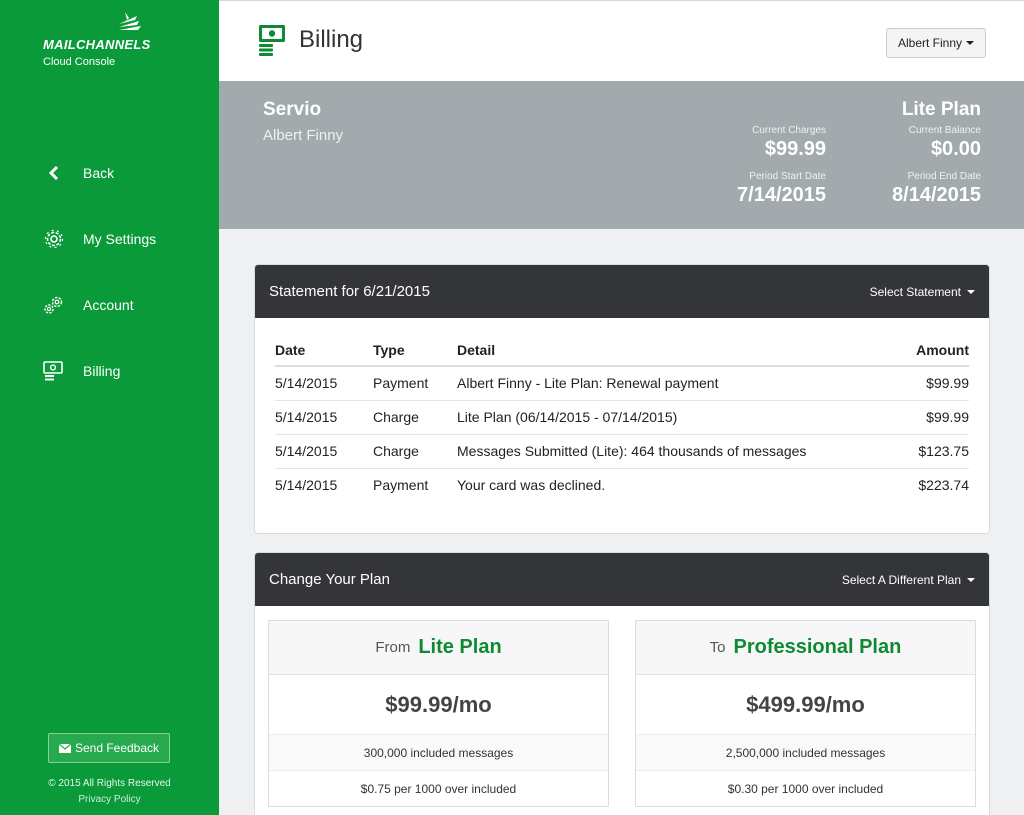  I want to click on statement-panel-header: Statement for 6/21/2015 Select Statement, so click(622, 291).